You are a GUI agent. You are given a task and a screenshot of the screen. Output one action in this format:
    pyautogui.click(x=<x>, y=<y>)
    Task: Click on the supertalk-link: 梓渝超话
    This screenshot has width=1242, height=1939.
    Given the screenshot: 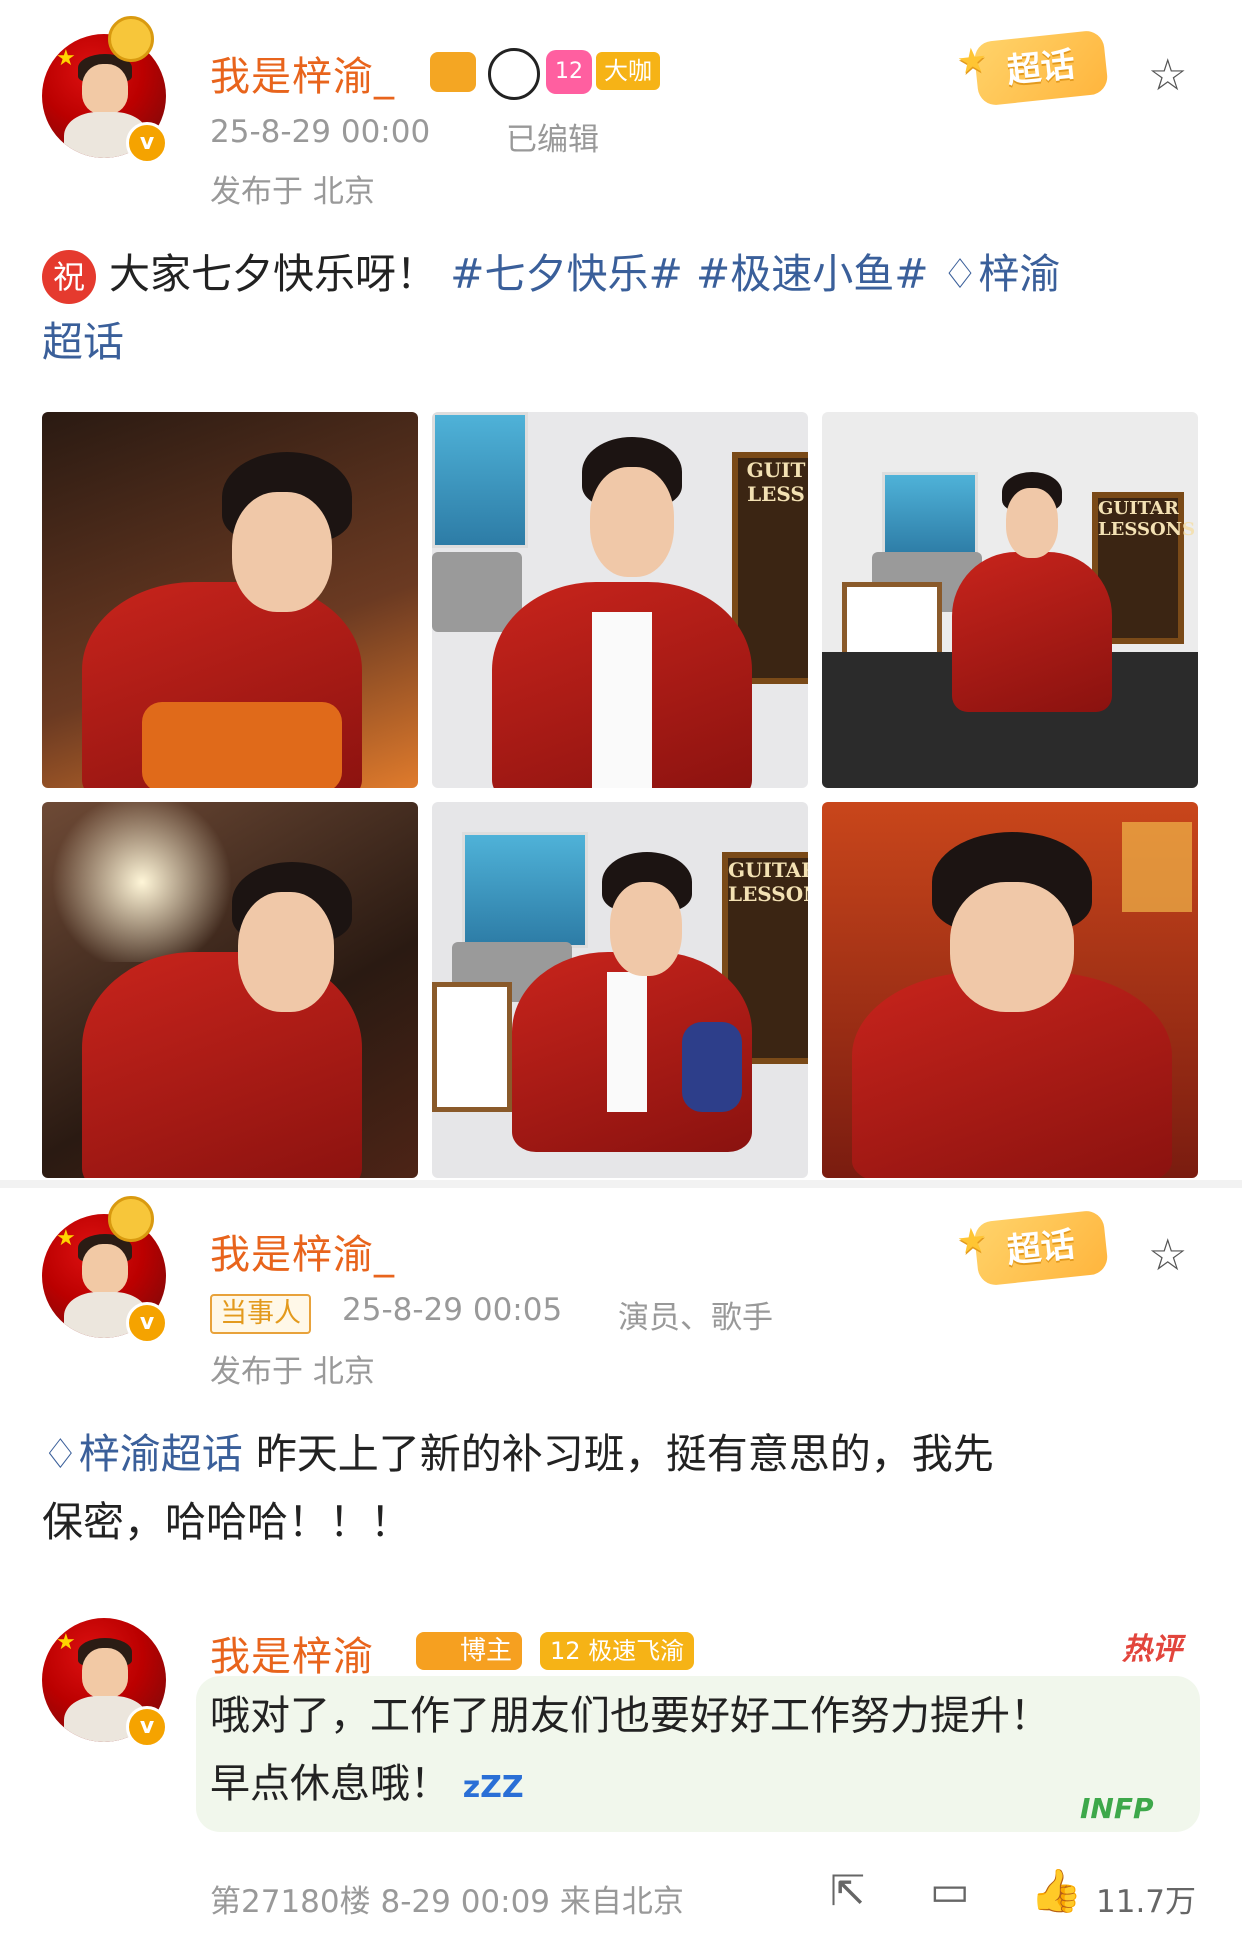 What is the action you would take?
    pyautogui.click(x=161, y=1454)
    